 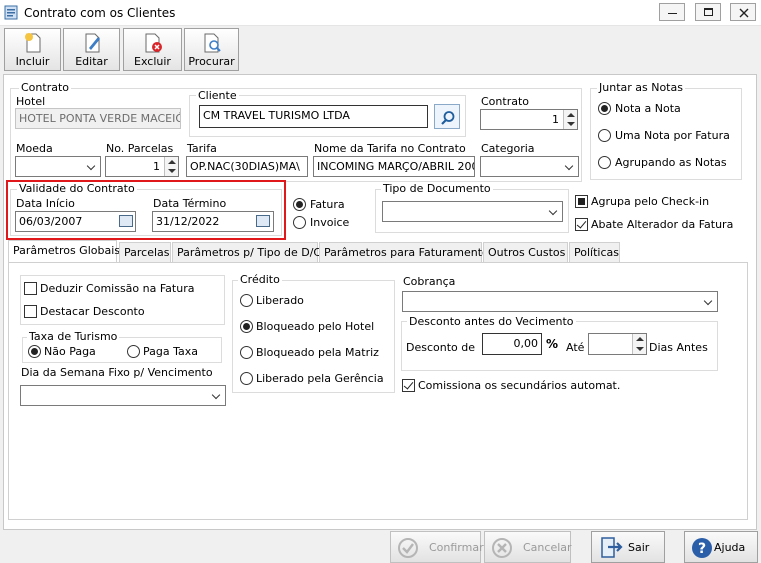 What do you see at coordinates (320, 378) in the screenshot?
I see `credito-liberado-gerencia-label: Liberado pela Gerência` at bounding box center [320, 378].